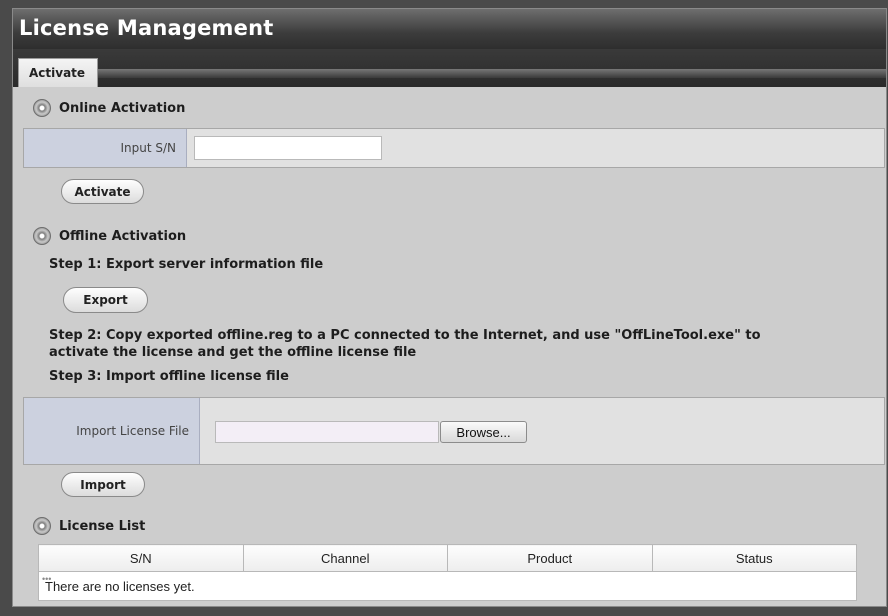  I want to click on offline-activation-title: Offline Activation, so click(123, 236).